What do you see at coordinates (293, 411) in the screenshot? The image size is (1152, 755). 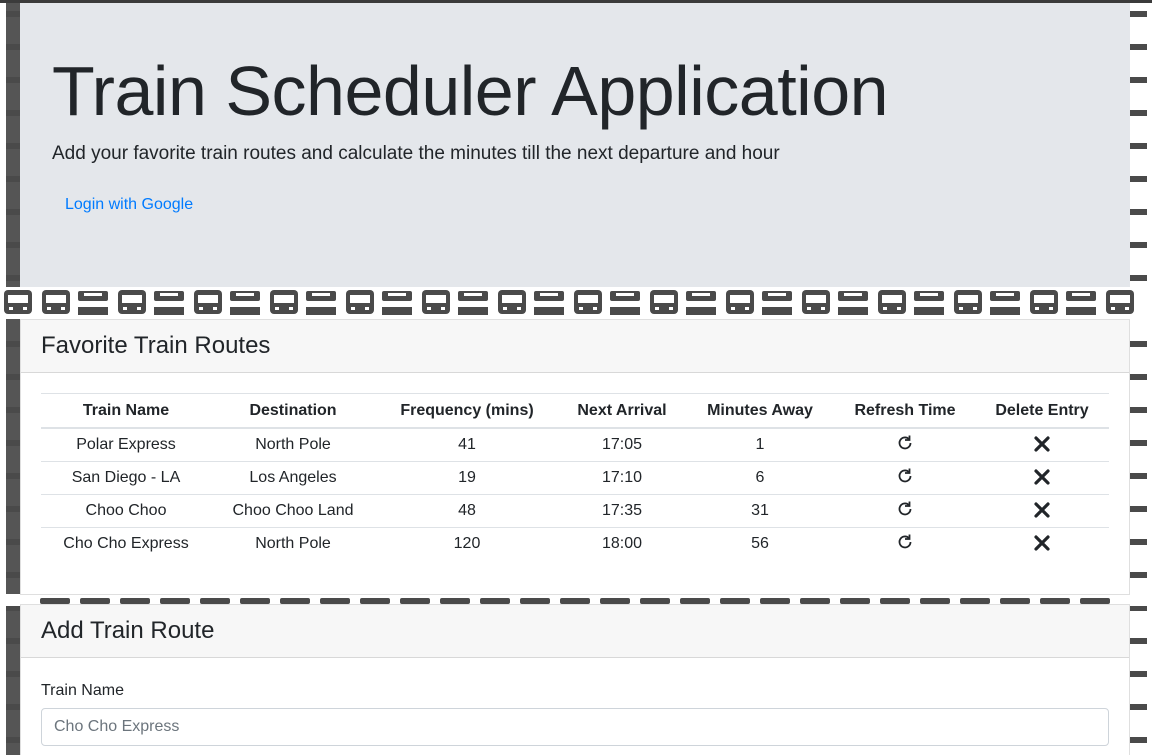 I see `column-header-destination: Destination` at bounding box center [293, 411].